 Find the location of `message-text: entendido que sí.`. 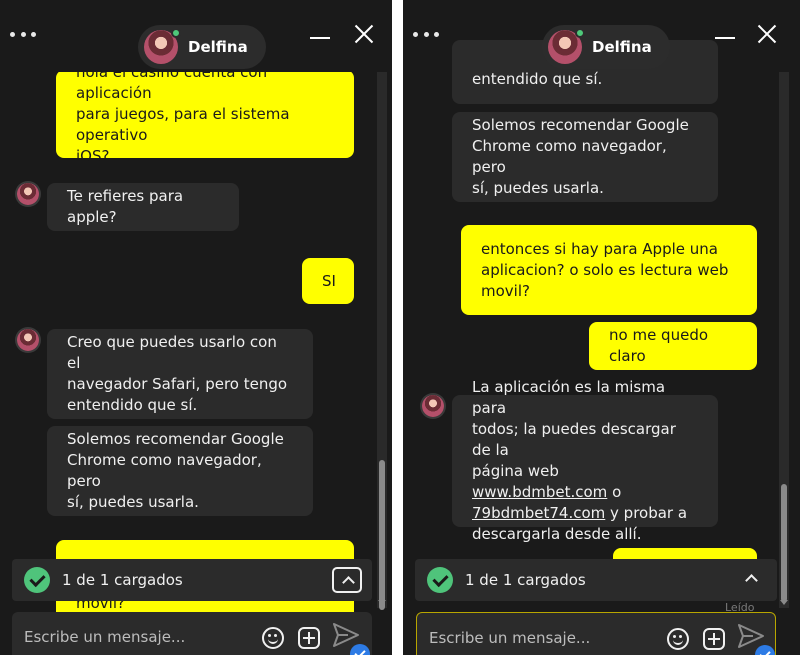

message-text: entendido que sí. is located at coordinates (537, 79).